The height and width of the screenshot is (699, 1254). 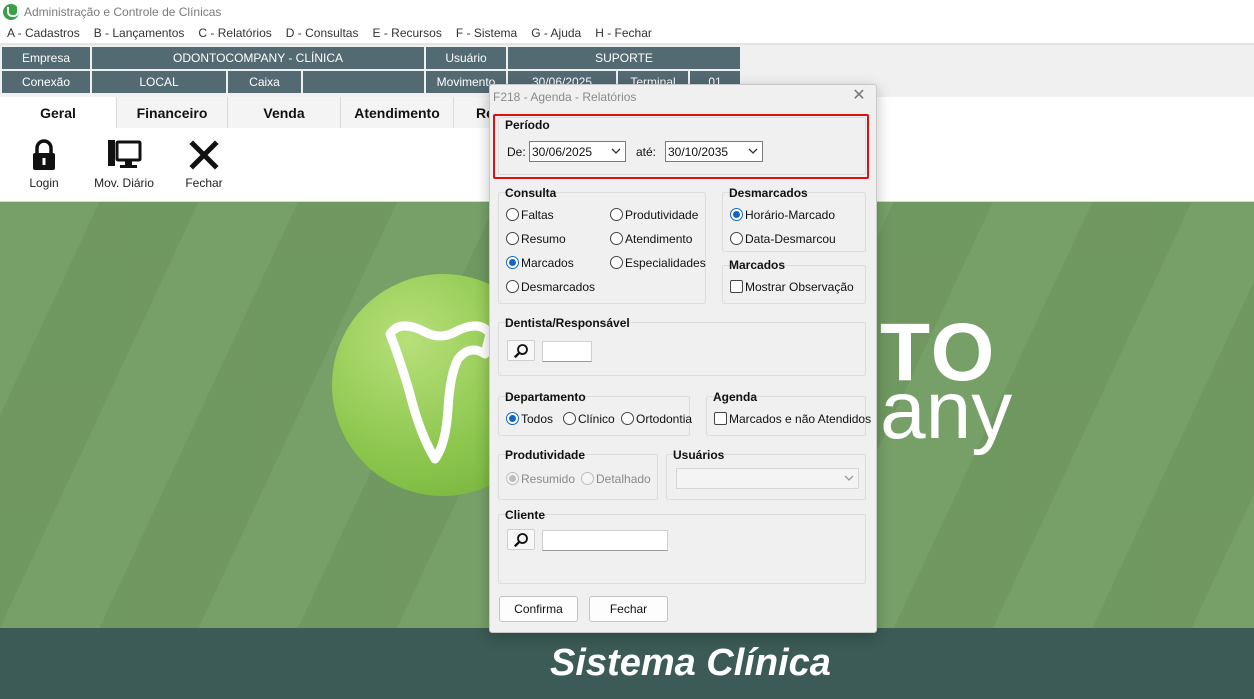 What do you see at coordinates (596, 419) in the screenshot?
I see `clinico-label: Clínico` at bounding box center [596, 419].